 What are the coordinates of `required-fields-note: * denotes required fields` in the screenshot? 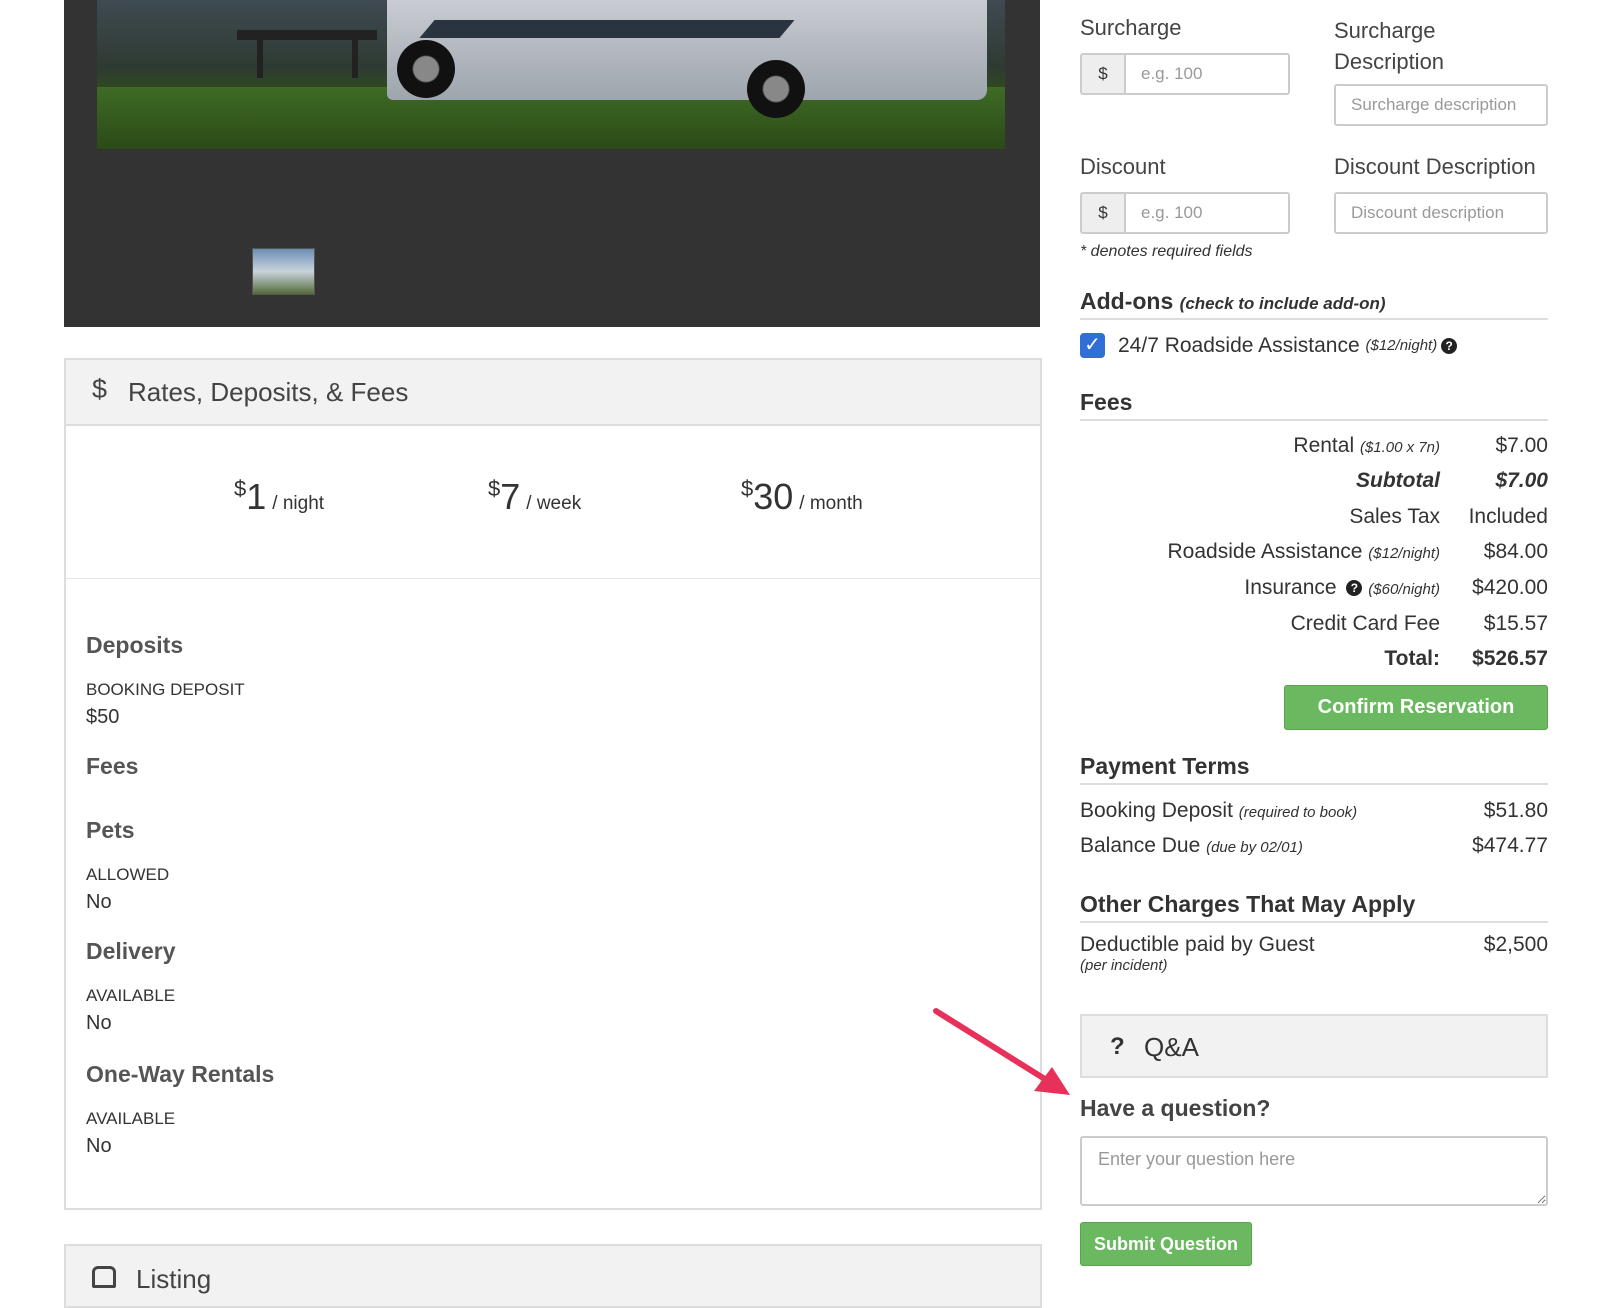 It's located at (1166, 251).